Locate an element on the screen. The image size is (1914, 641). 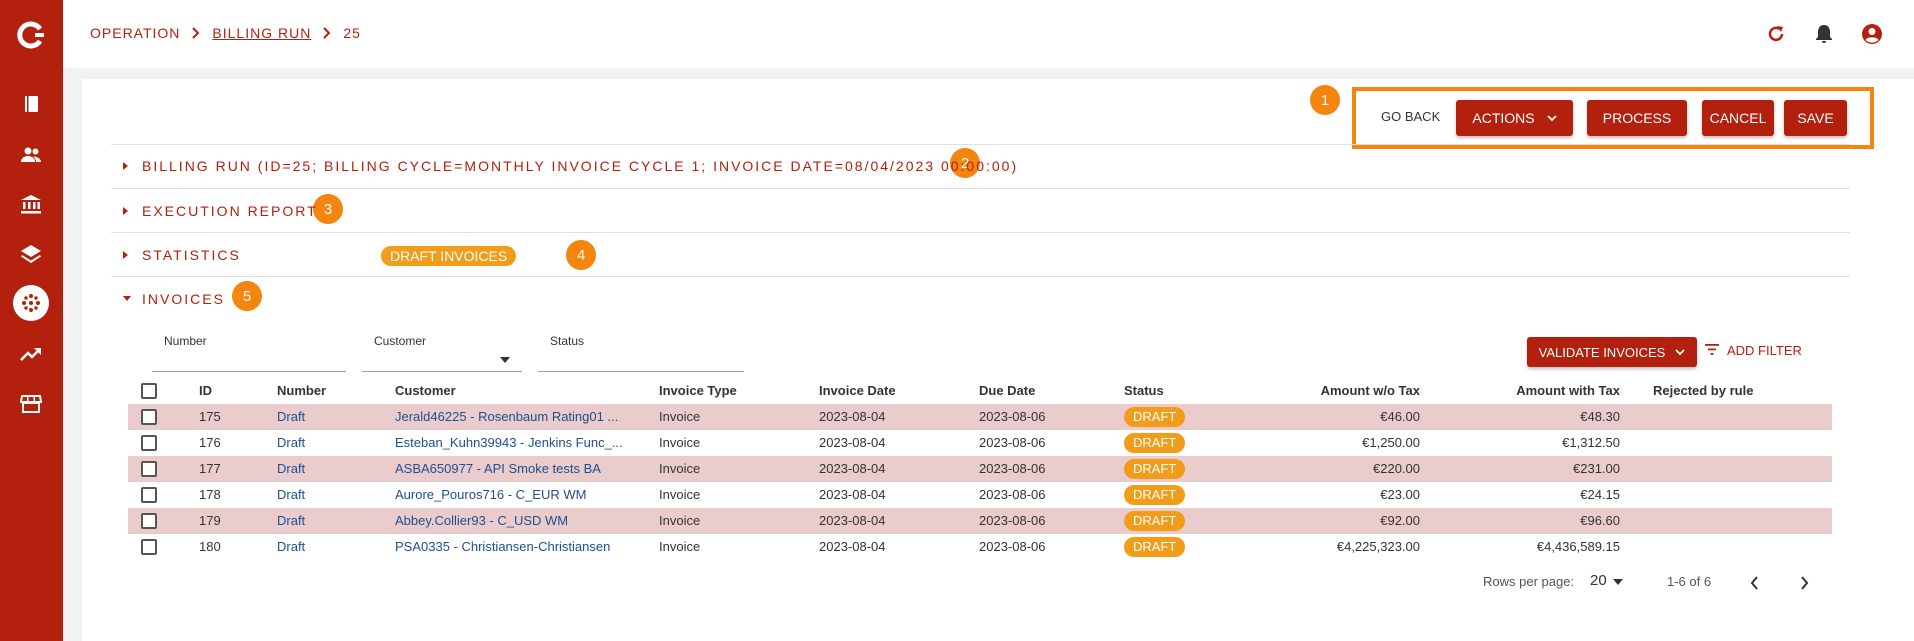
breadcrumb-current: 25 is located at coordinates (352, 33).